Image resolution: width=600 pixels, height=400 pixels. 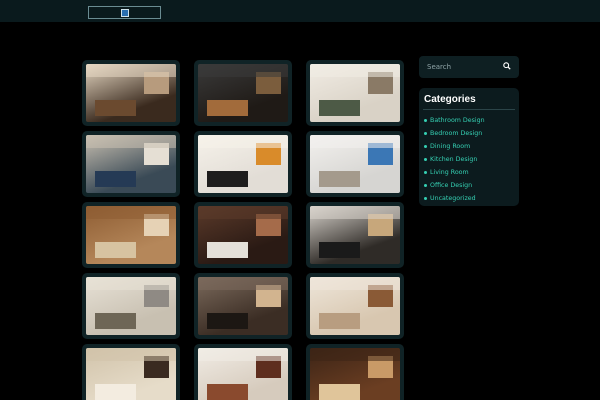 I want to click on category-link-kitchen-design: Kitchen Design, so click(x=469, y=159).